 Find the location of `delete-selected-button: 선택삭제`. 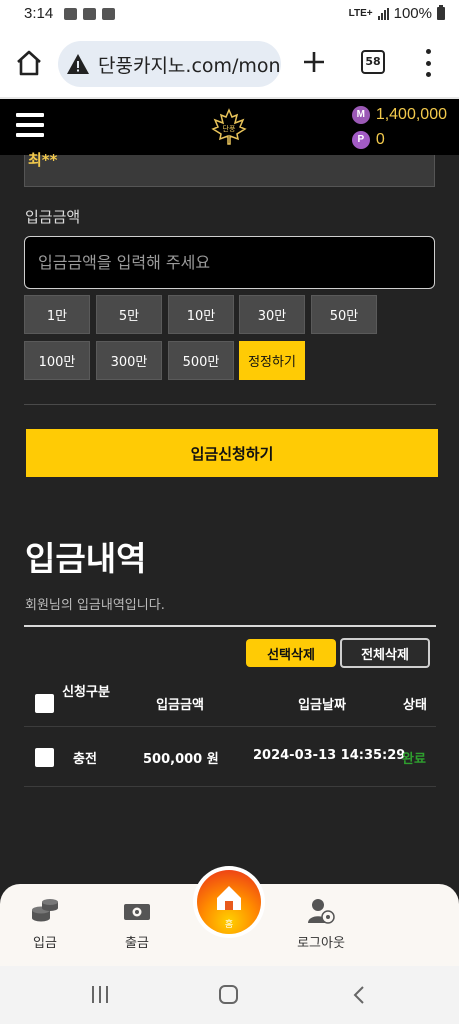

delete-selected-button: 선택삭제 is located at coordinates (291, 653).